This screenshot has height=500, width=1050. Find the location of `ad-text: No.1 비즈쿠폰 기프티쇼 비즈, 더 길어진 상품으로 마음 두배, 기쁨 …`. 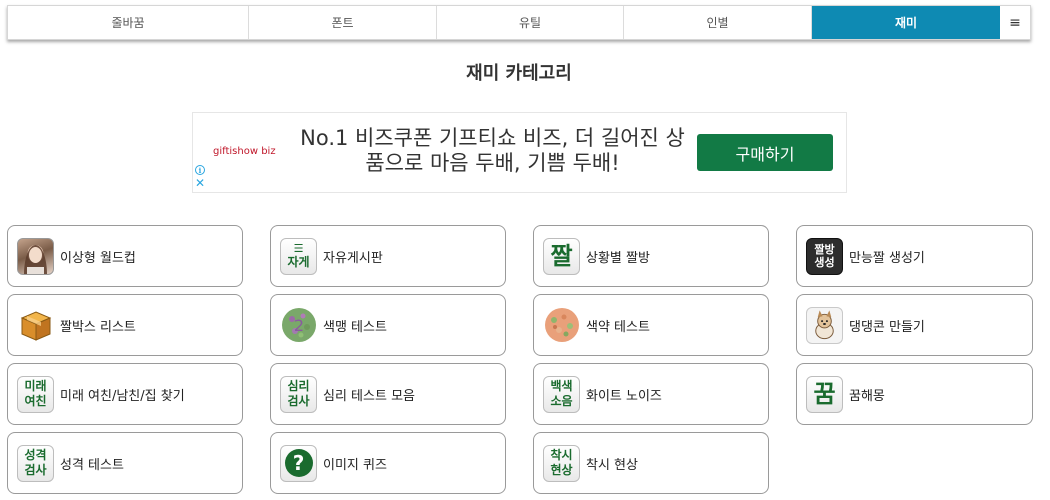

ad-text: No.1 비즈쿠폰 기프티쇼 비즈, 더 길어진 상품으로 마음 두배, 기쁨 … is located at coordinates (492, 150).